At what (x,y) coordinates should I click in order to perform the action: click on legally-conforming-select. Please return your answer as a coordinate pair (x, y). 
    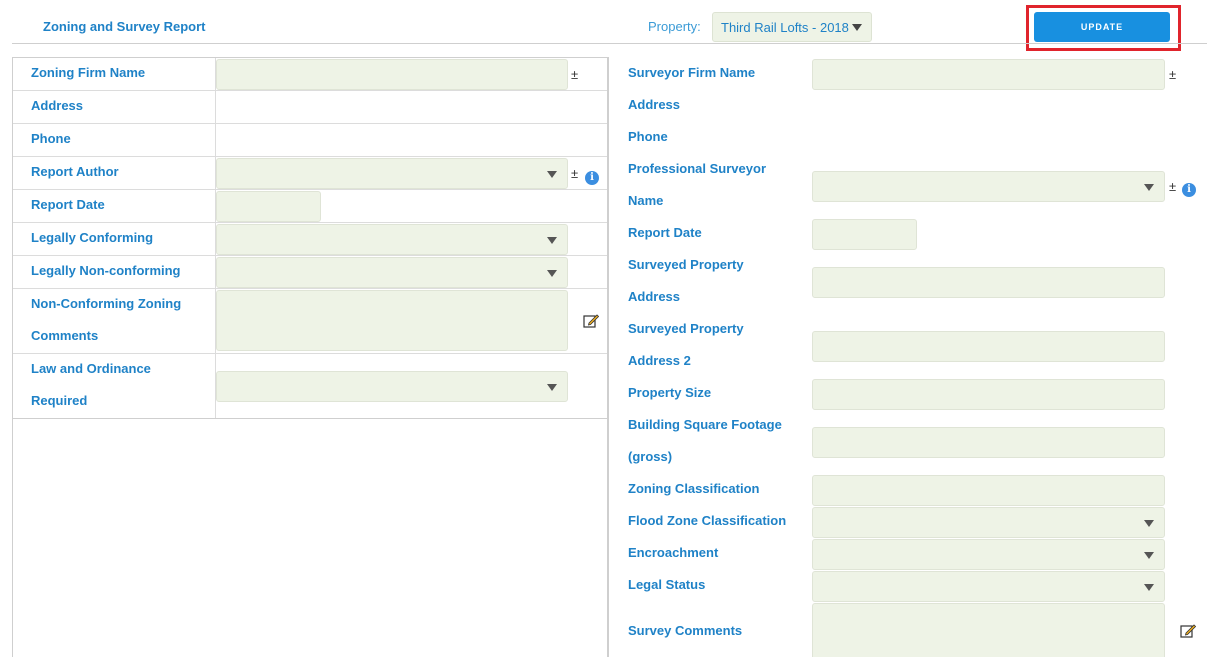
    Looking at the image, I should click on (392, 239).